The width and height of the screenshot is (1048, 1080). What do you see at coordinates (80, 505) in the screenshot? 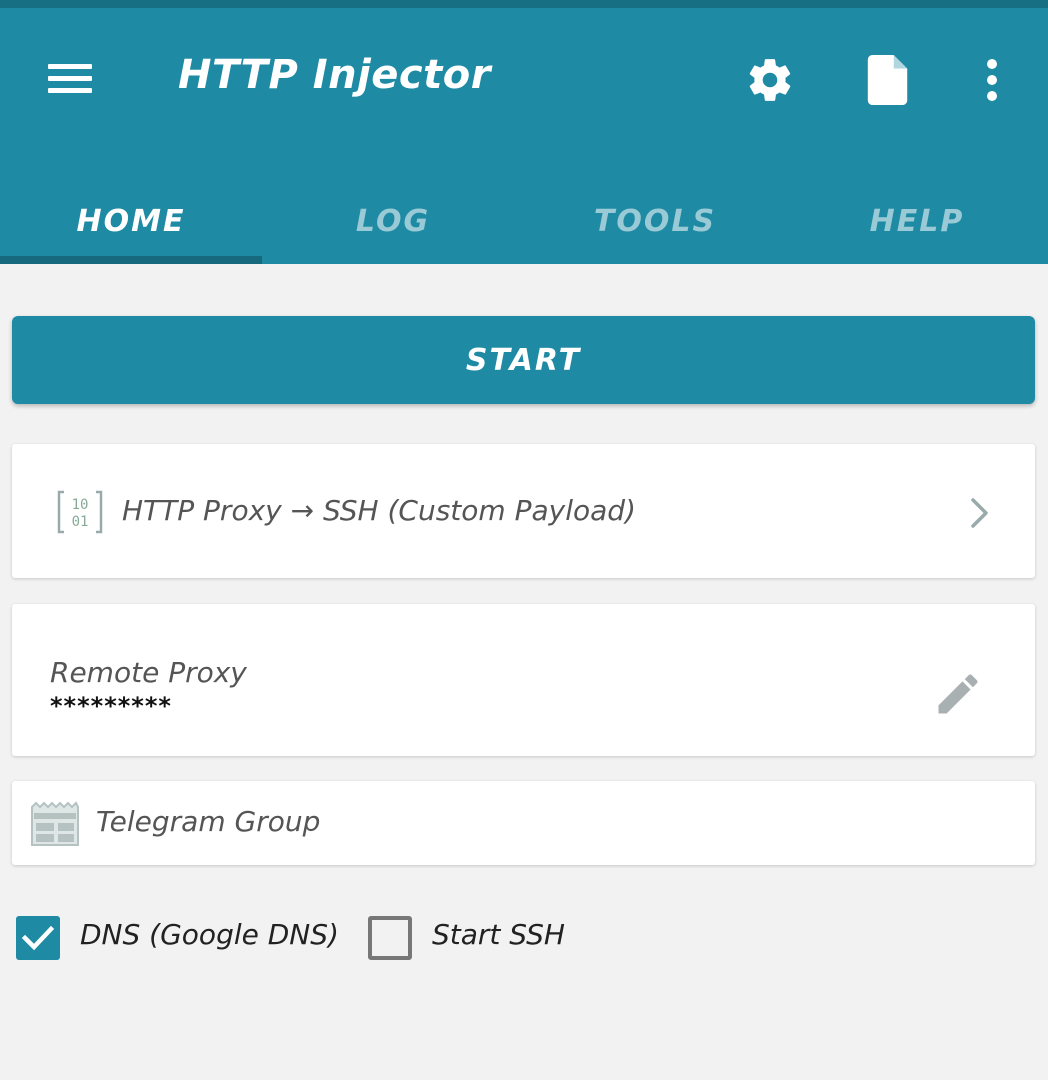
I see `svg-text: 10` at bounding box center [80, 505].